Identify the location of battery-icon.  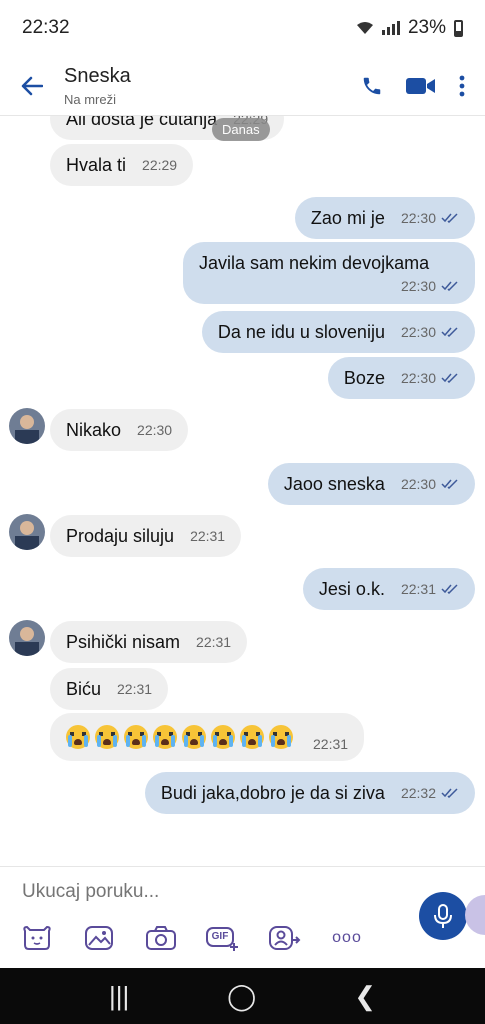
(458, 28).